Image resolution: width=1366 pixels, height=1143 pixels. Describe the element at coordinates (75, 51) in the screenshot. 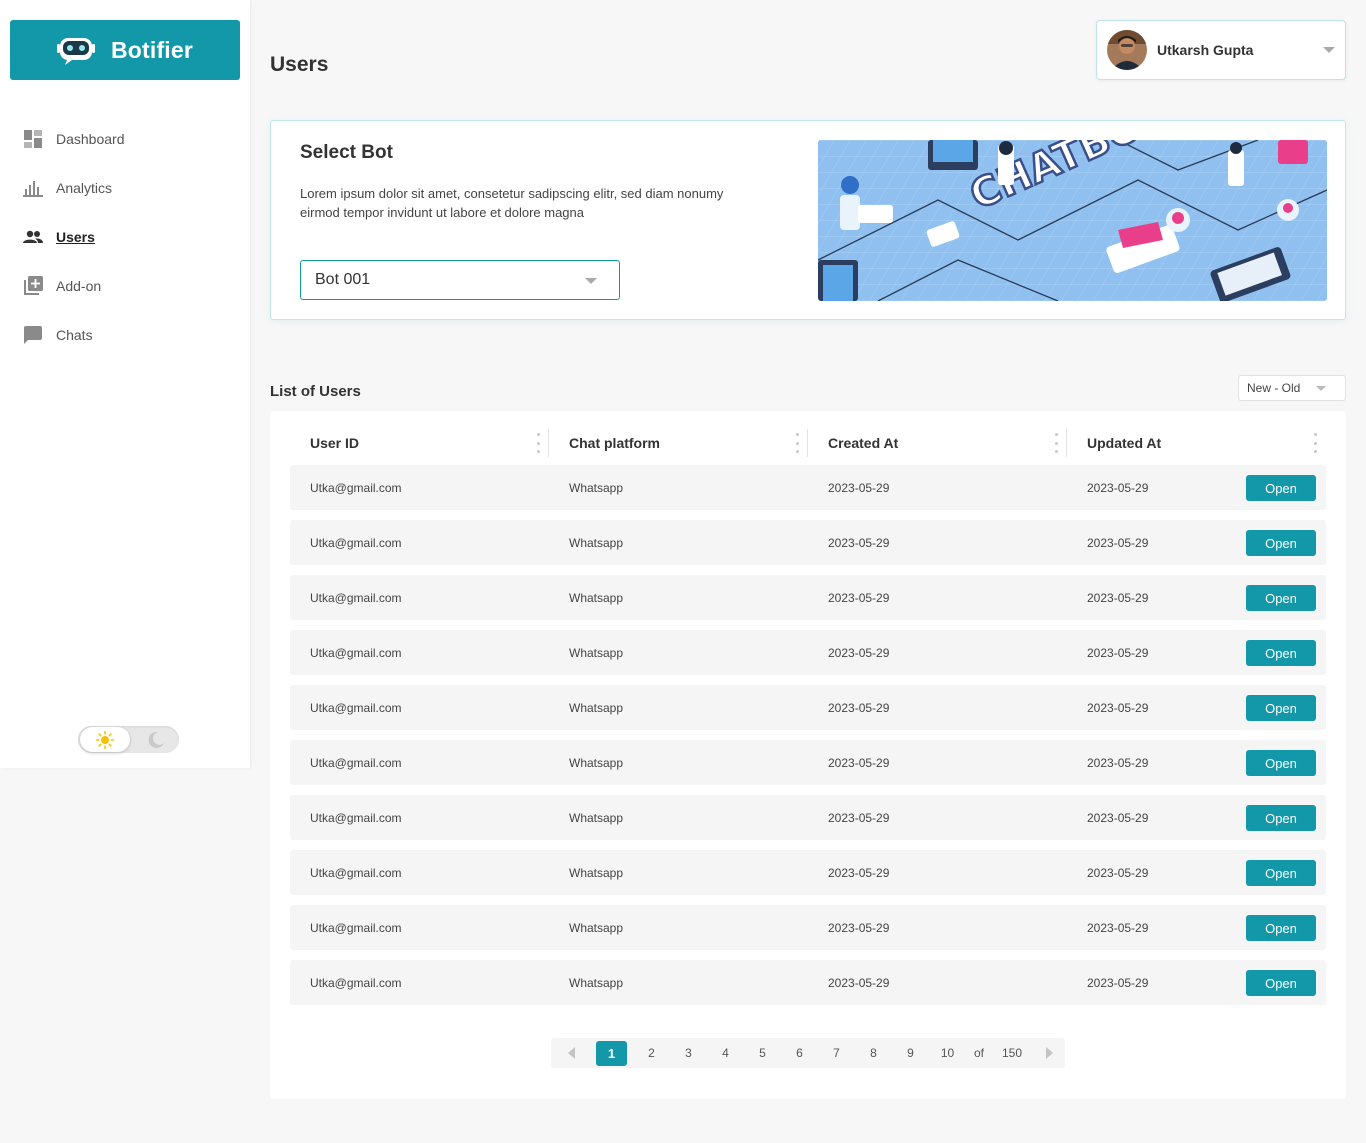

I see `bot-logo-icon` at that location.